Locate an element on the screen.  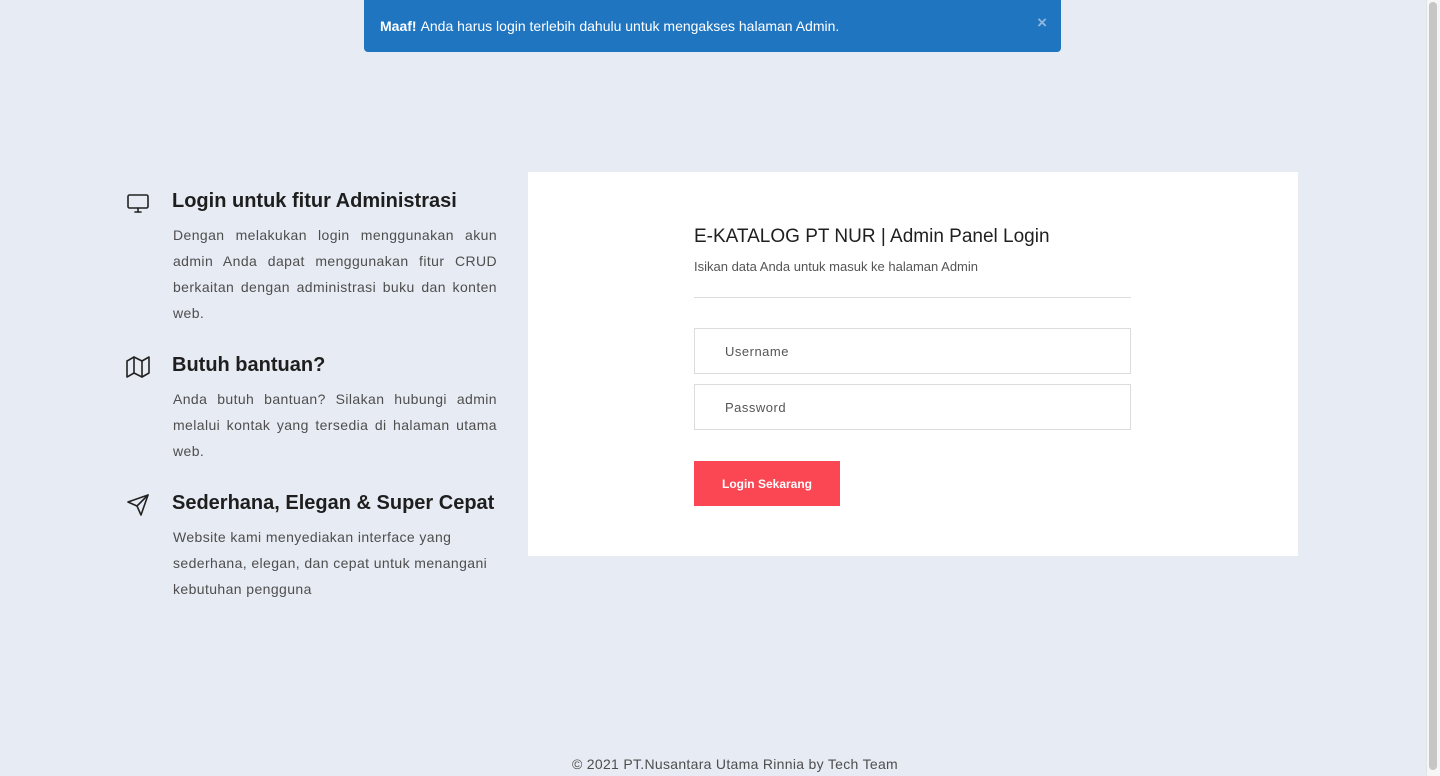
feature-title: Butuh bantuan? is located at coordinates (249, 365).